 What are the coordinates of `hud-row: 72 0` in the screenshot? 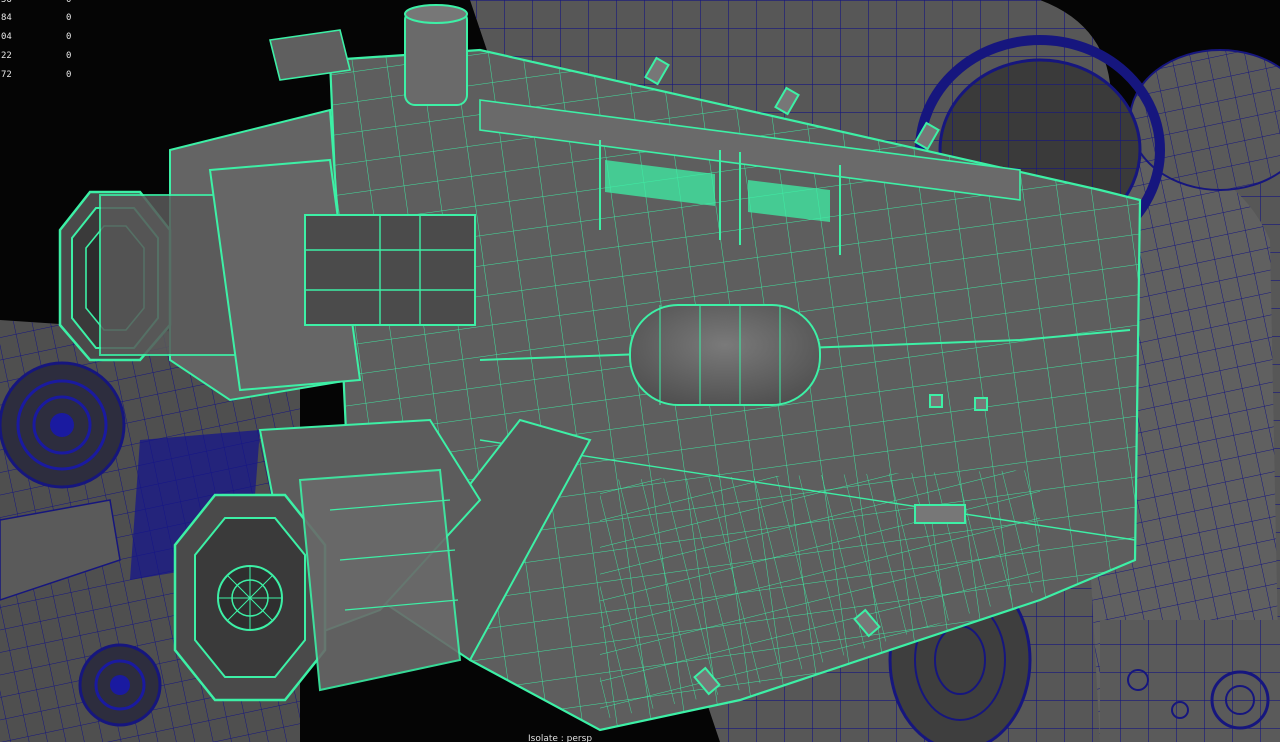 It's located at (45, 76).